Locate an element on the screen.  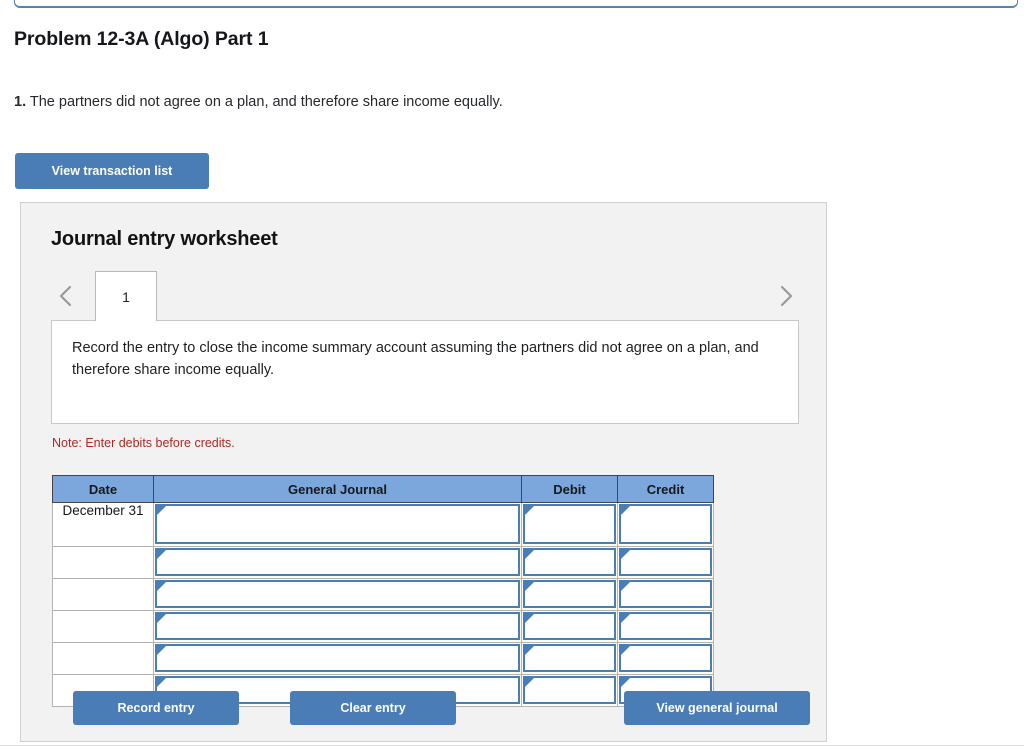
clear-entry-button: Clear entry is located at coordinates (373, 708).